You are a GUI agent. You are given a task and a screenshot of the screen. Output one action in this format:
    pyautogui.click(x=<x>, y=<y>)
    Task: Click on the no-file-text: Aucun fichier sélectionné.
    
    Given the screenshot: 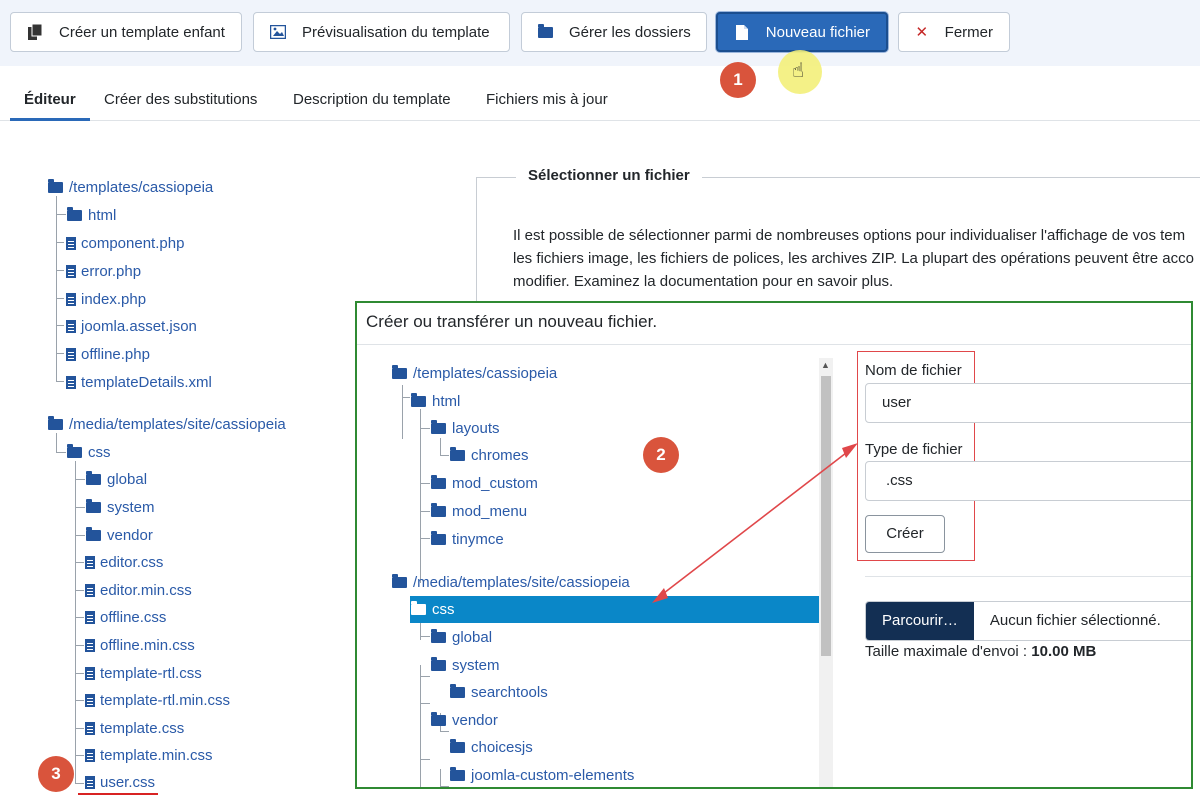 What is the action you would take?
    pyautogui.click(x=1075, y=620)
    